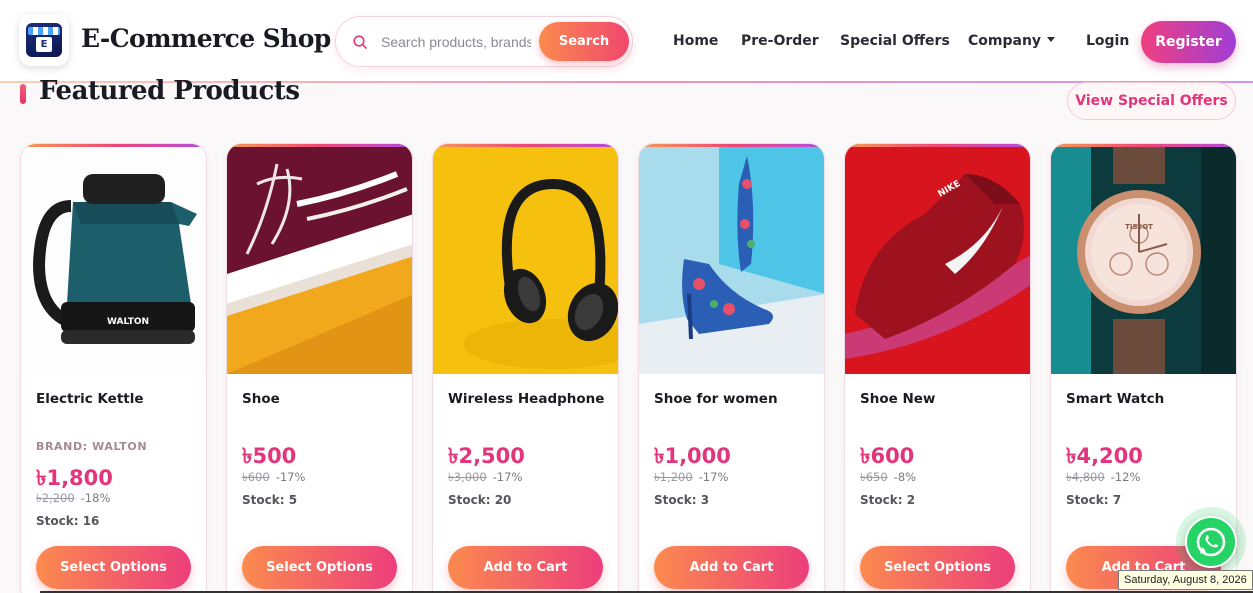 Image resolution: width=1253 pixels, height=593 pixels. I want to click on product-name: Shoe, so click(261, 399).